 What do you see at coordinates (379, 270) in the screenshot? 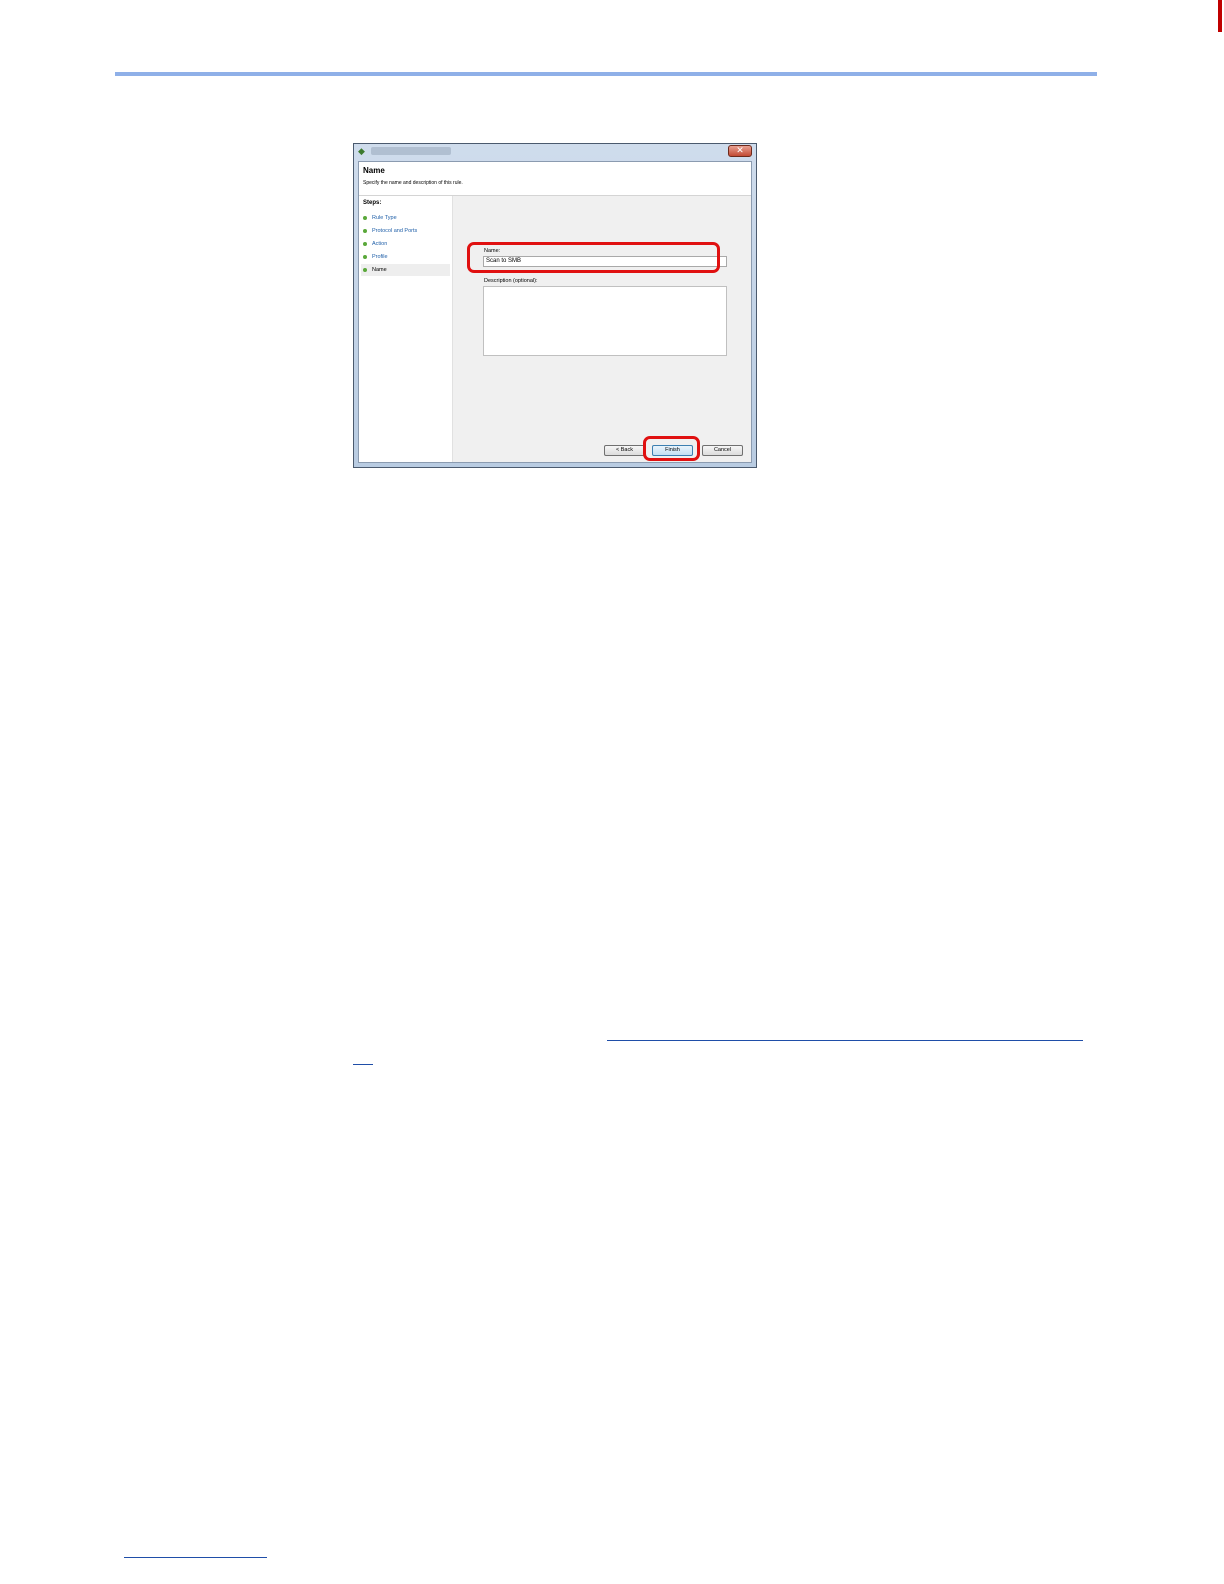
I see `step-label: Name` at bounding box center [379, 270].